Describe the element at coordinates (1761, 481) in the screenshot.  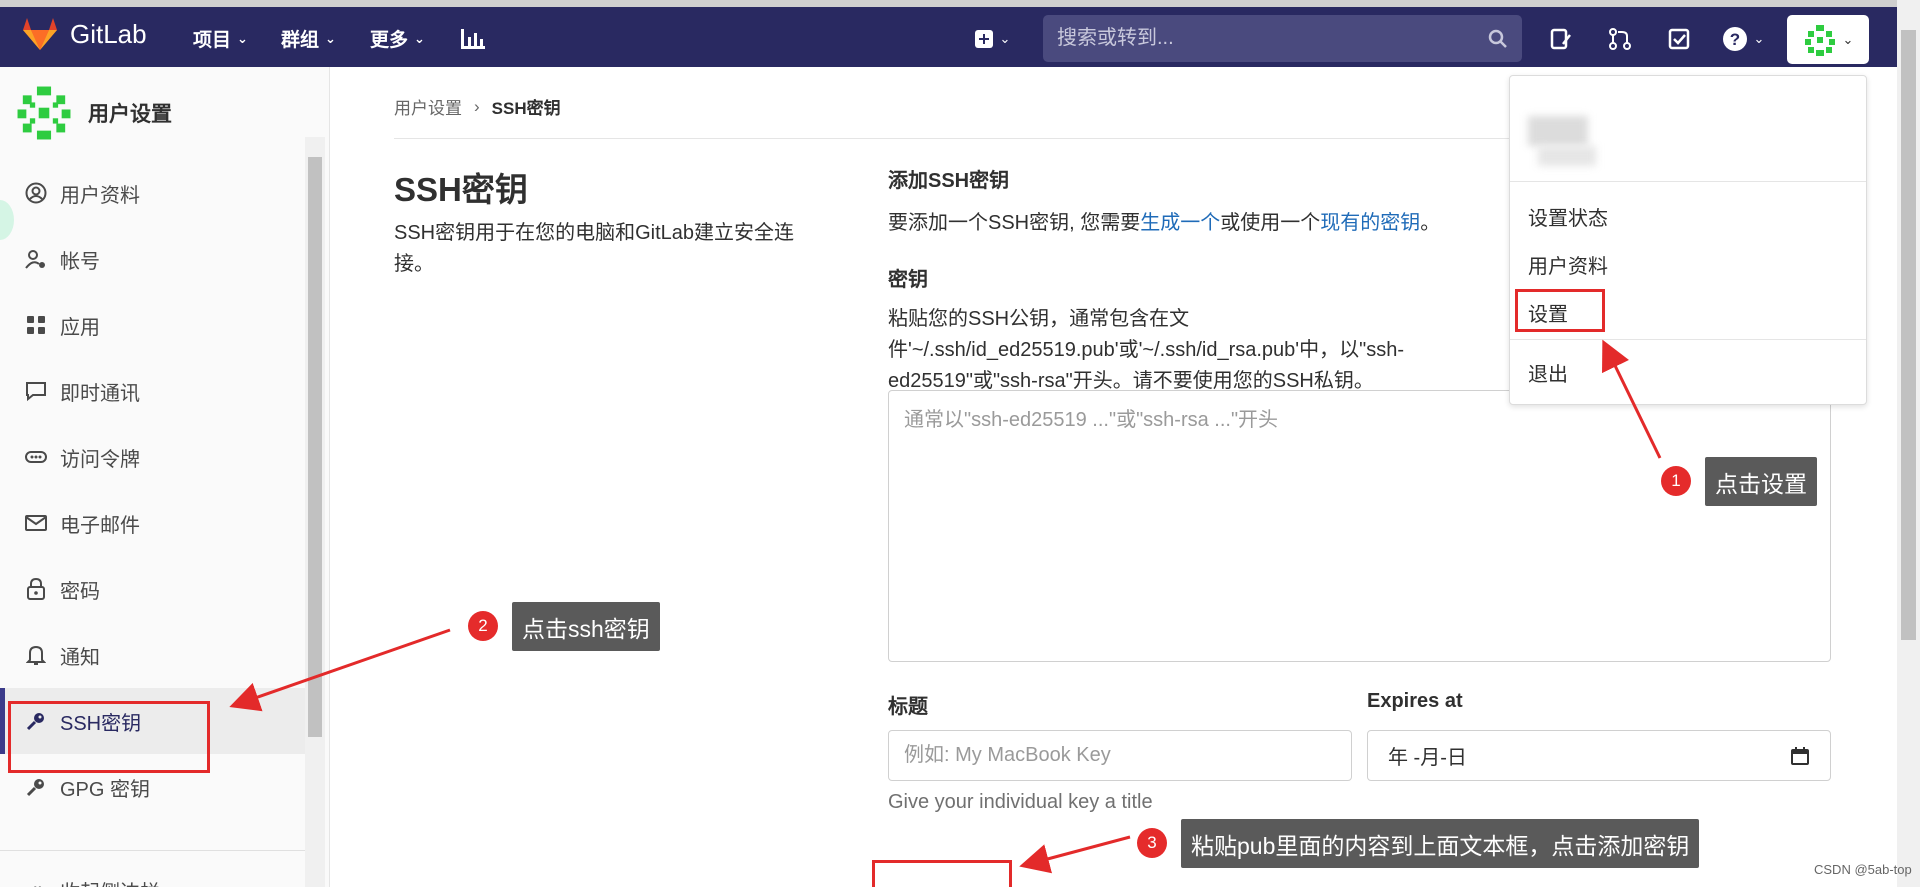
I see `step-1-callout: 点击设置` at that location.